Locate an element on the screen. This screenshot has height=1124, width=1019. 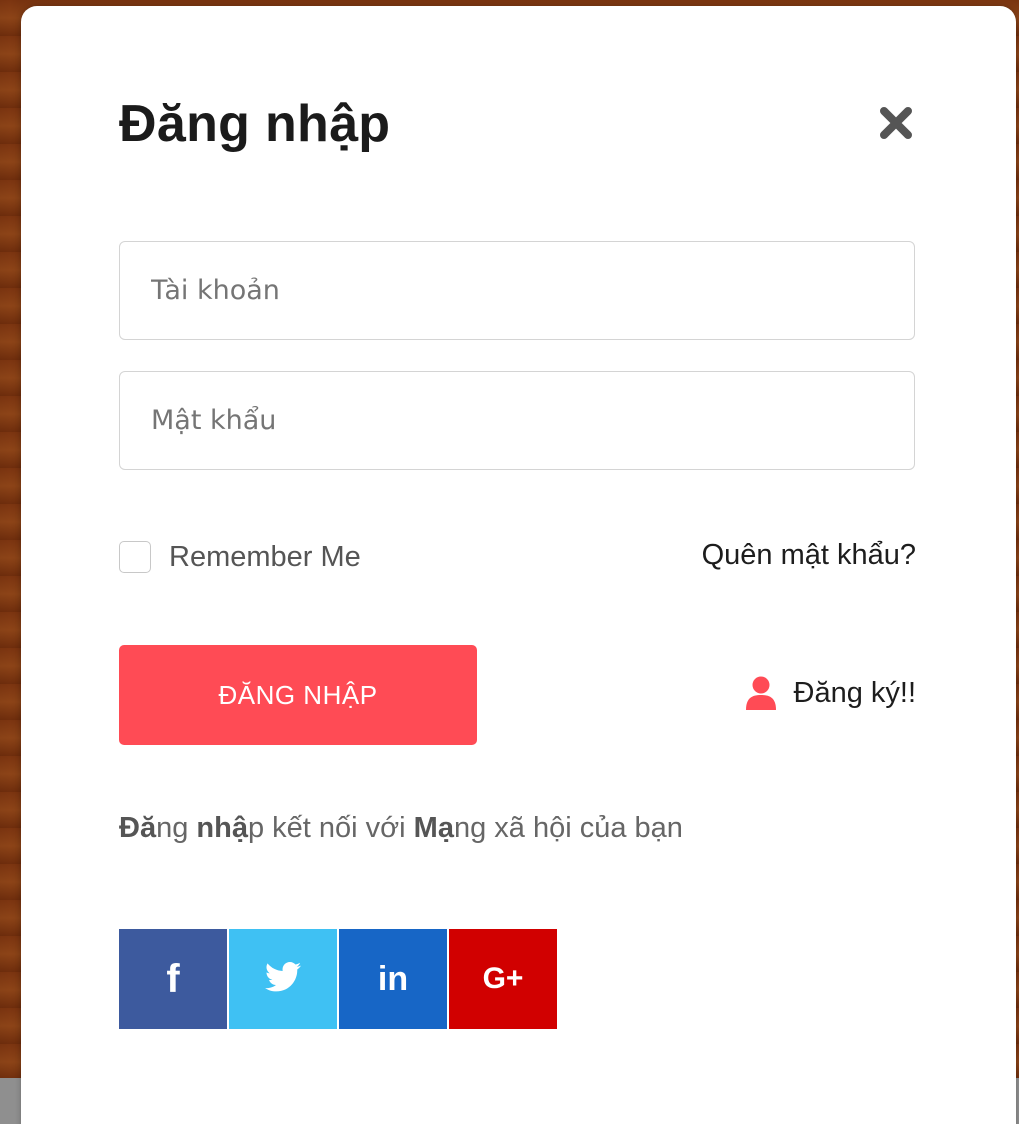
twitter-button is located at coordinates (283, 979).